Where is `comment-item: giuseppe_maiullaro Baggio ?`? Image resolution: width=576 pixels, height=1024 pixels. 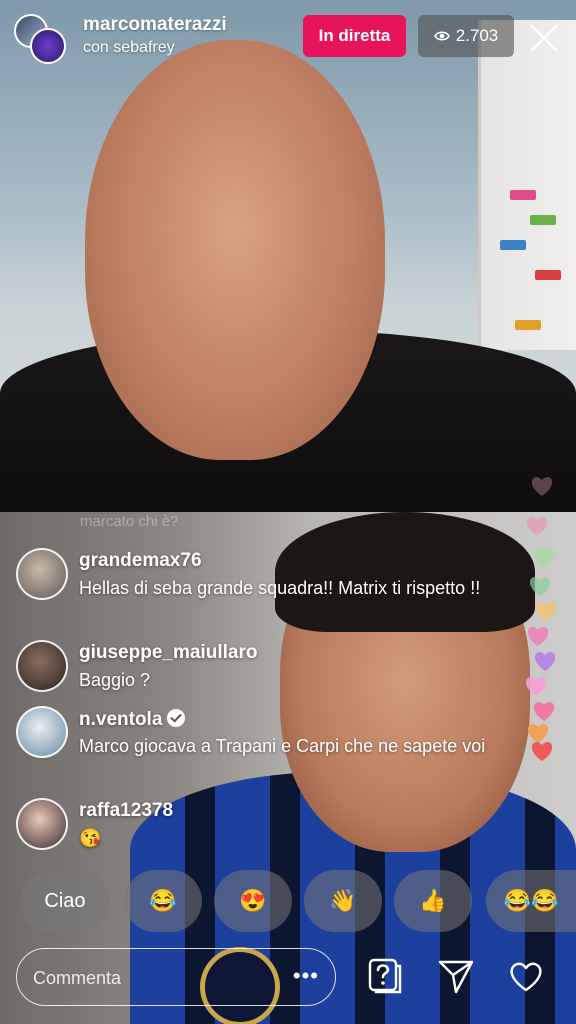 comment-item: giuseppe_maiullaro Baggio ? is located at coordinates (266, 668).